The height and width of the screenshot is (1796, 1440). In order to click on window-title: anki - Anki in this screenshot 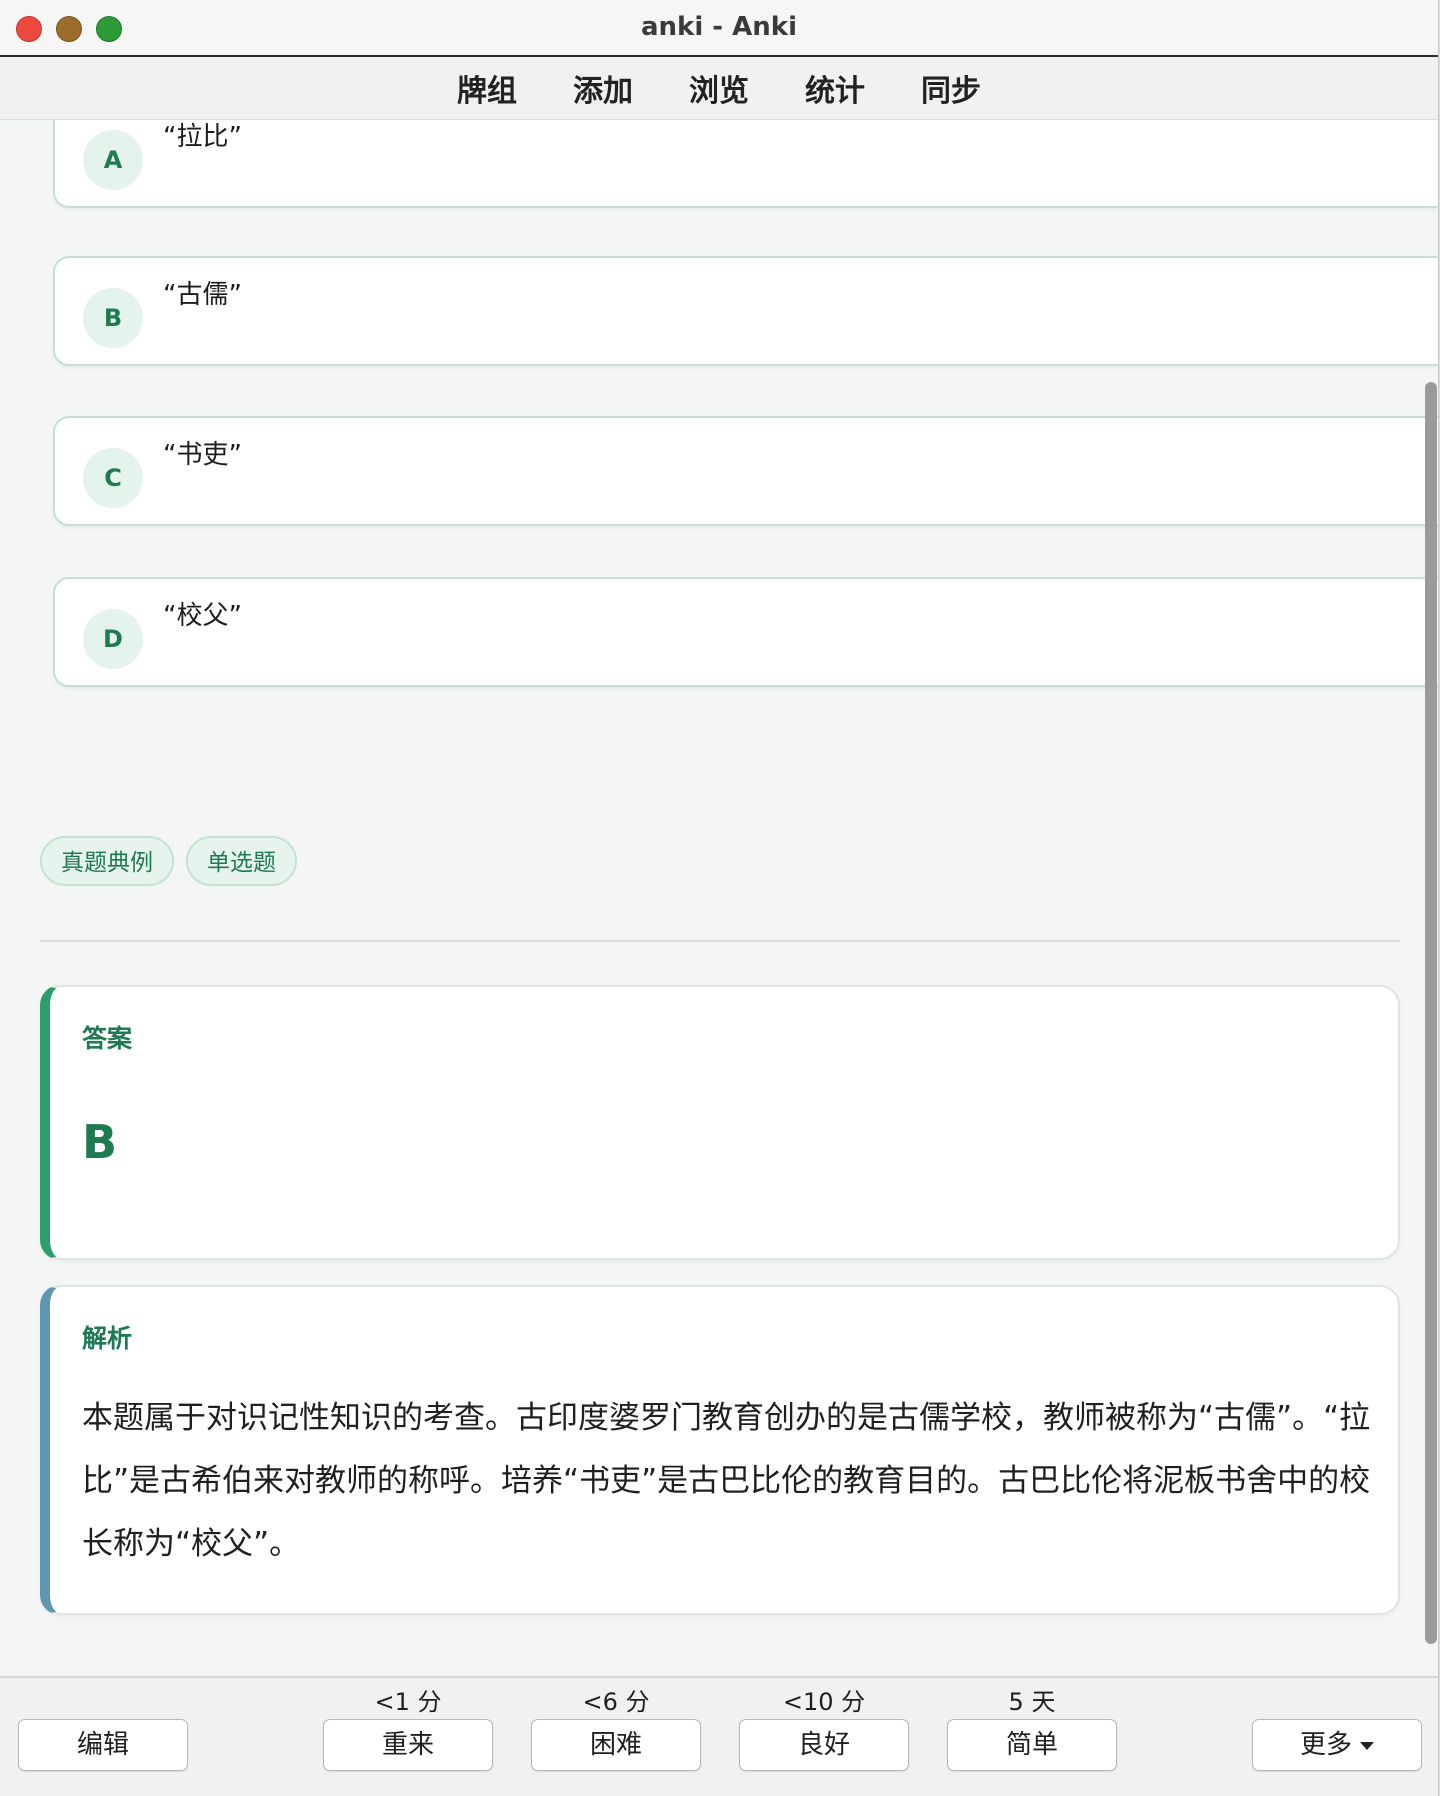, I will do `click(719, 27)`.